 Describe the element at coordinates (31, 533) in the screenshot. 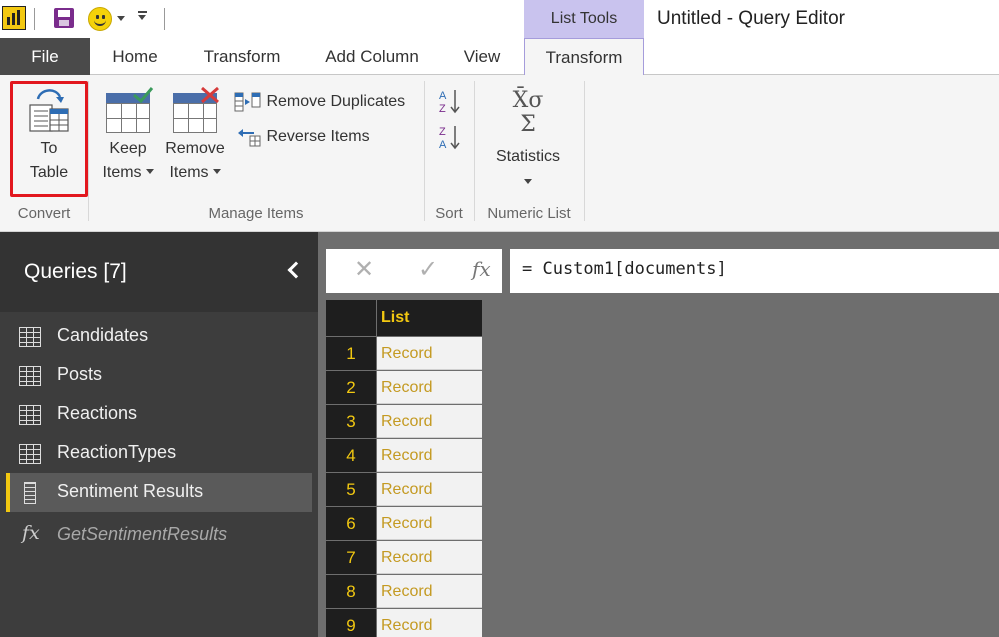

I see `function-icon: fx` at that location.